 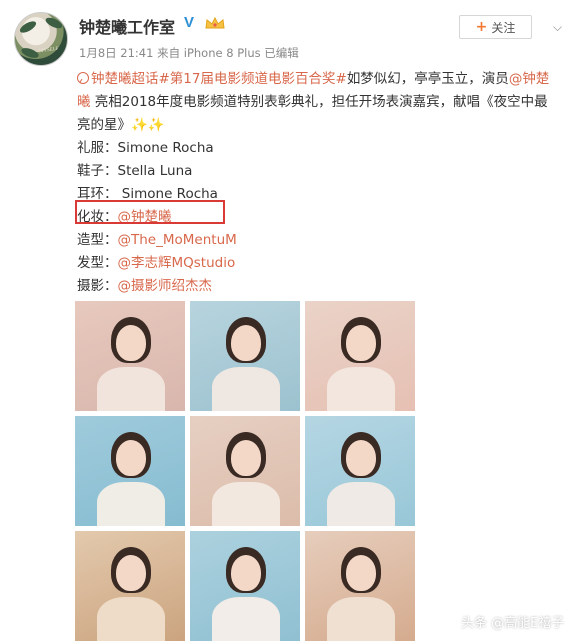 What do you see at coordinates (529, 79) in the screenshot?
I see `mention-link: @钟楚` at bounding box center [529, 79].